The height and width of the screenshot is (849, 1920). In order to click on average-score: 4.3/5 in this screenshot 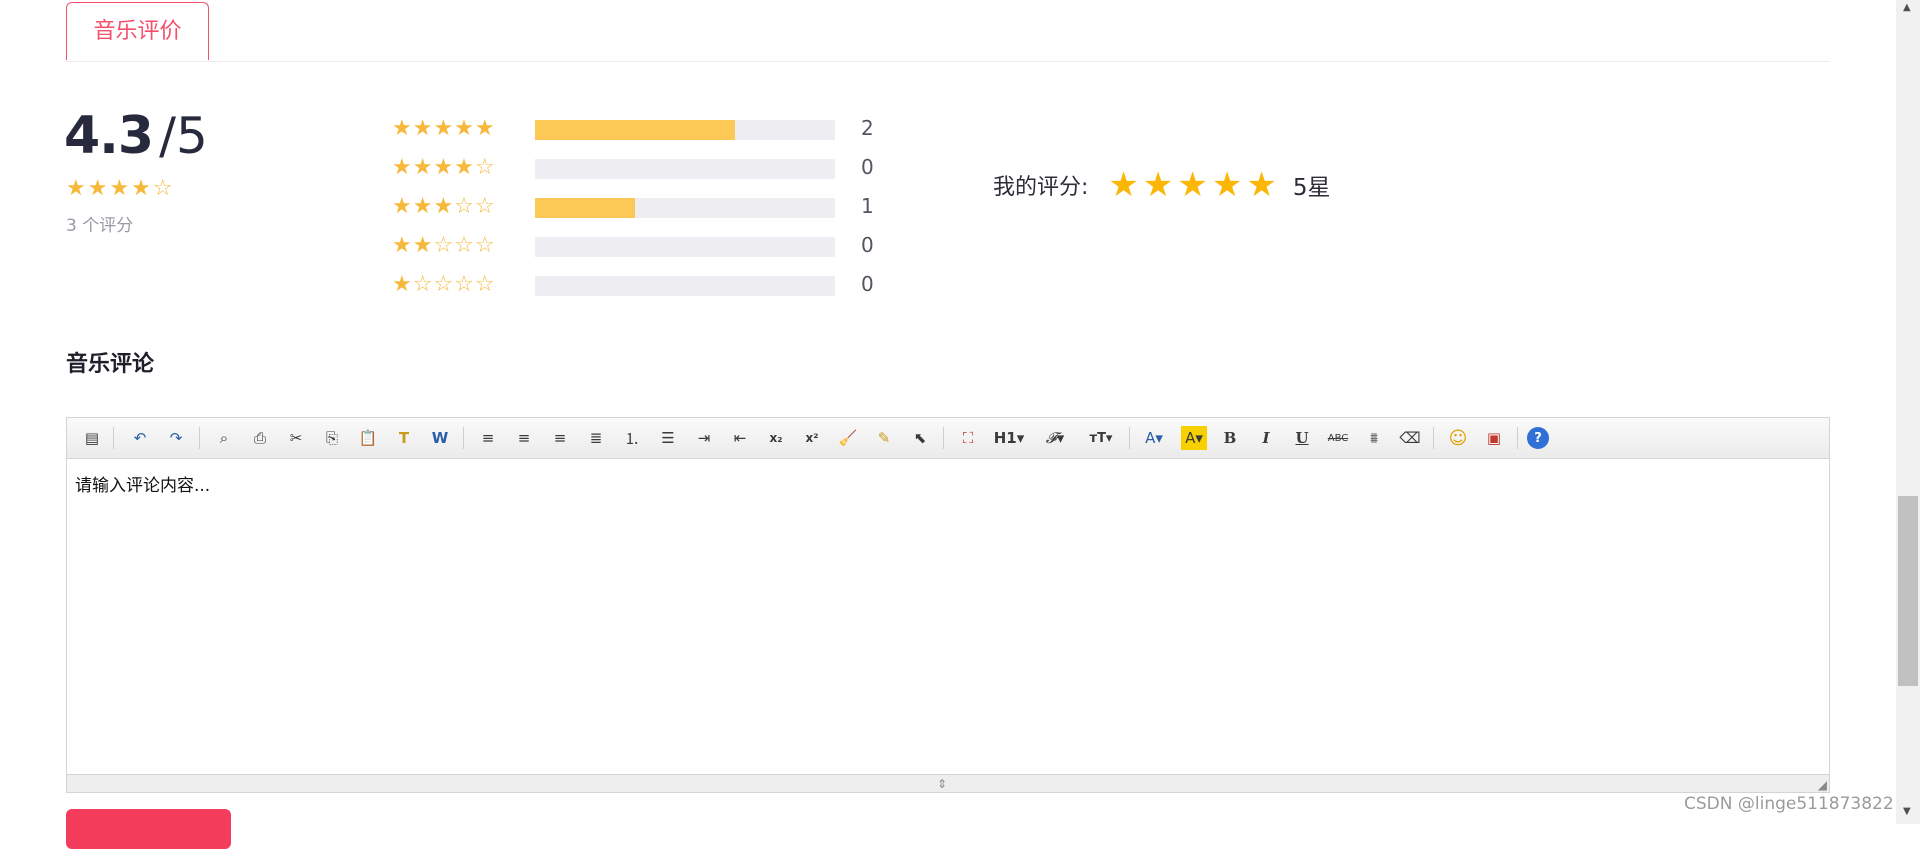, I will do `click(136, 136)`.